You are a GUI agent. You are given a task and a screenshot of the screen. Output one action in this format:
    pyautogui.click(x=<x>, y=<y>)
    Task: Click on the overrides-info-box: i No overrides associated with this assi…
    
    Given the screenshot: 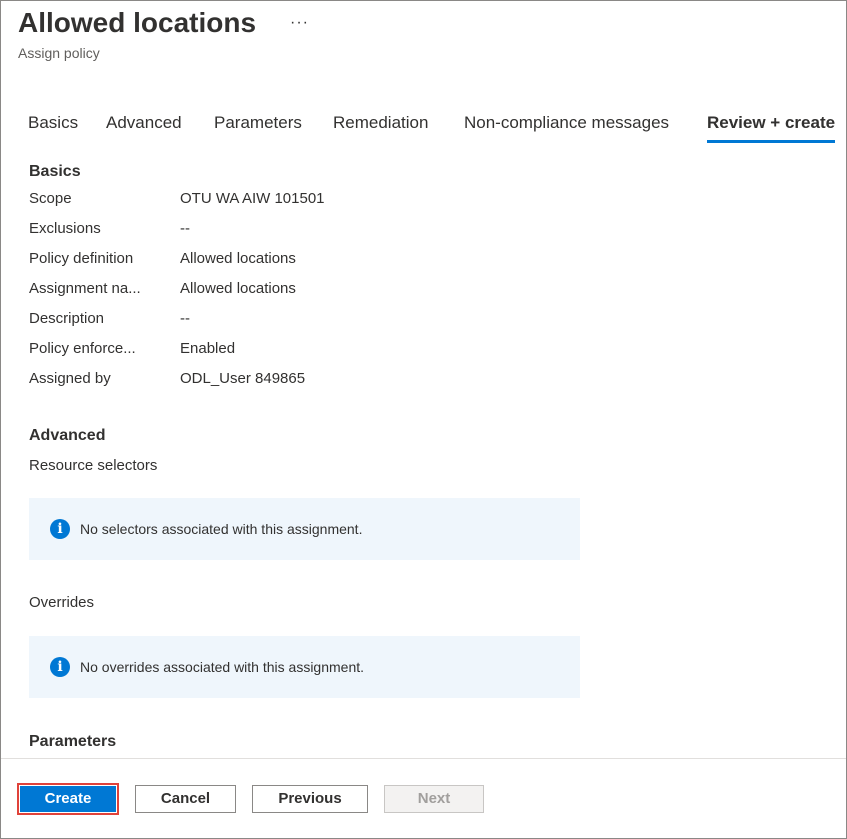 What is the action you would take?
    pyautogui.click(x=304, y=667)
    